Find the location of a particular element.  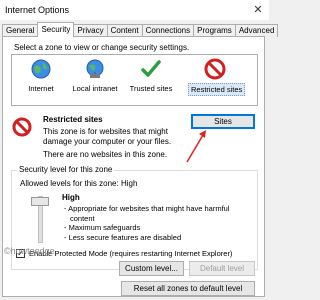

title-bar: Internet Options ✕ is located at coordinates (134, 10).